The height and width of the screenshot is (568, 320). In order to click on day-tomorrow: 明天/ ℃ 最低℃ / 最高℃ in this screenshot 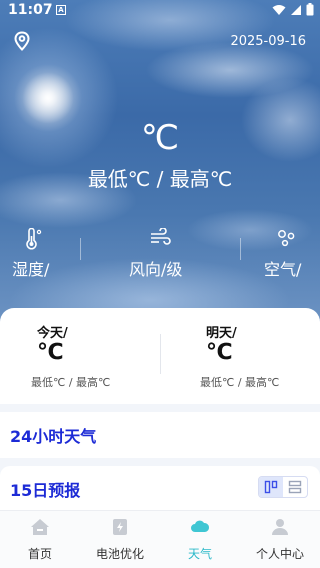, I will do `click(240, 356)`.